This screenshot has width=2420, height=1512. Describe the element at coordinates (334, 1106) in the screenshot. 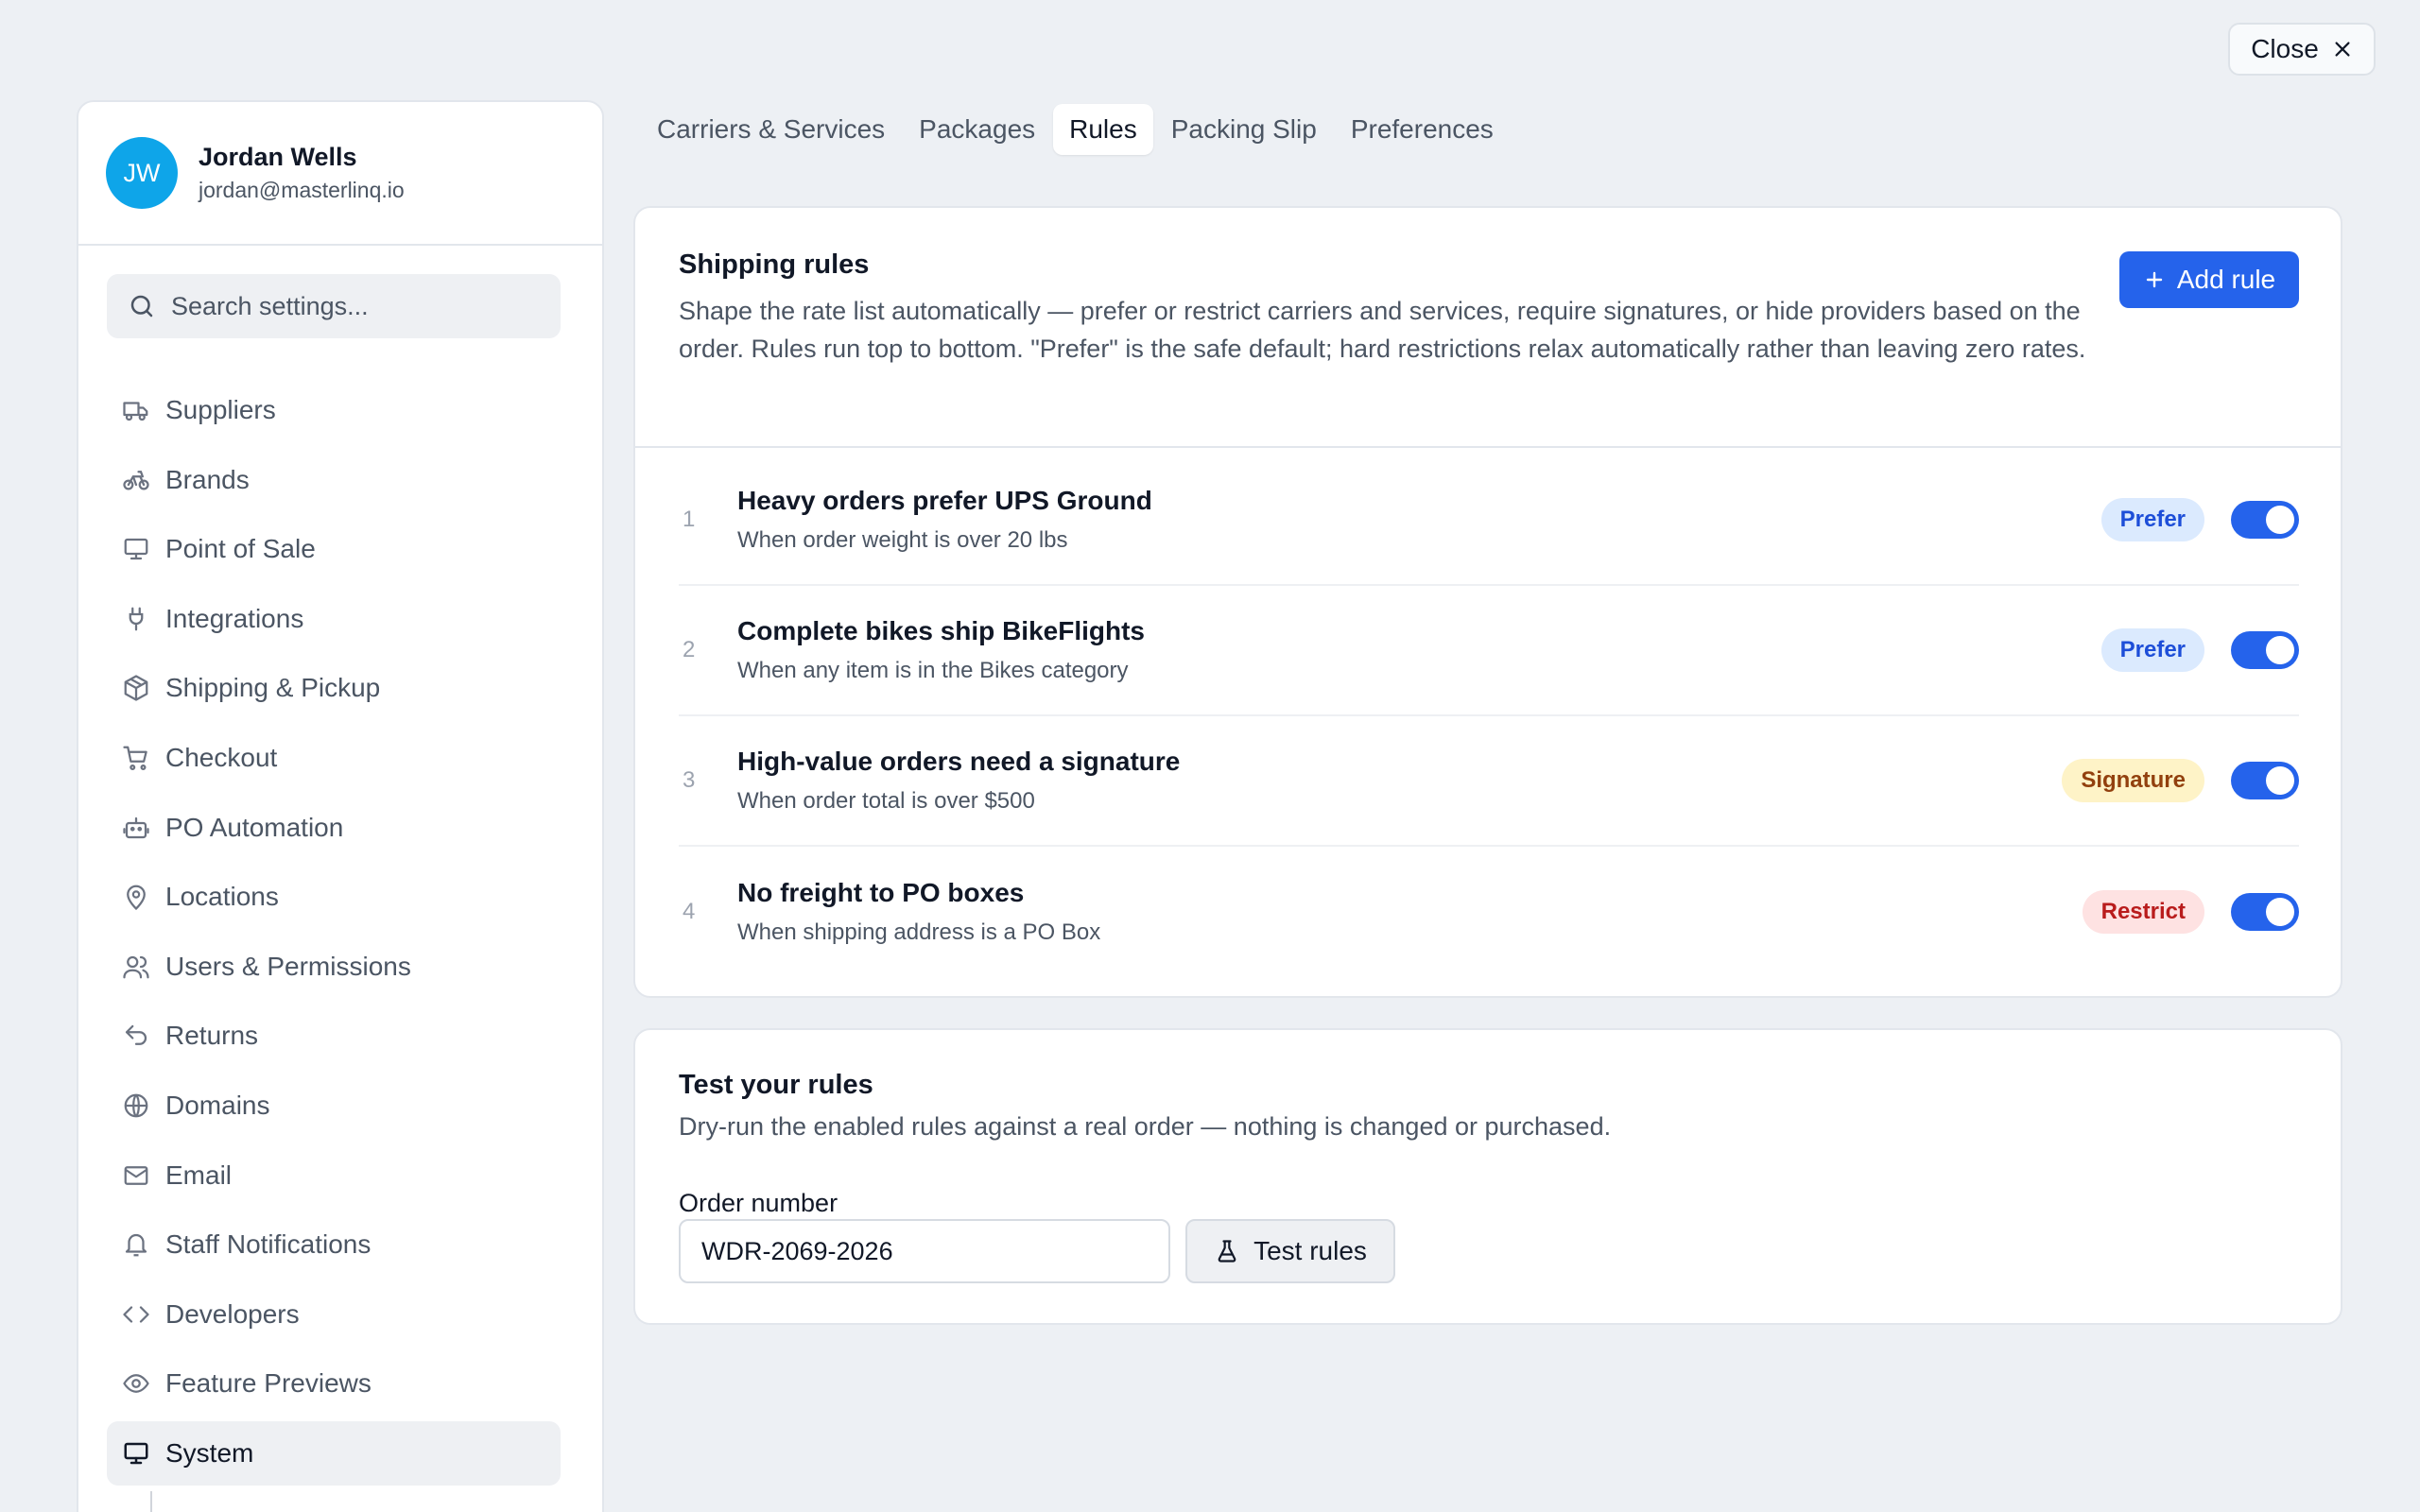

I see `sidebar-item-domains: Domains` at that location.